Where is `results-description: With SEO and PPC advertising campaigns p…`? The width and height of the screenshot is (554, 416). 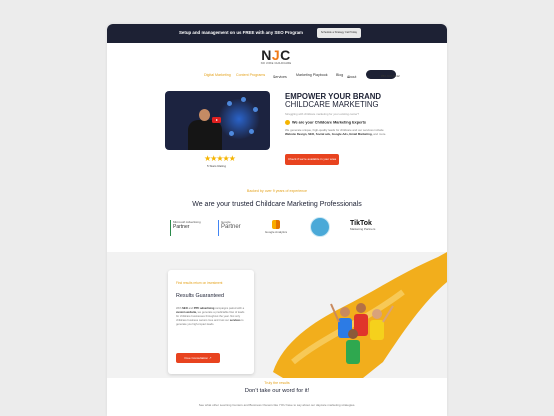 results-description: With SEO and PPC advertising campaigns p… is located at coordinates (210, 316).